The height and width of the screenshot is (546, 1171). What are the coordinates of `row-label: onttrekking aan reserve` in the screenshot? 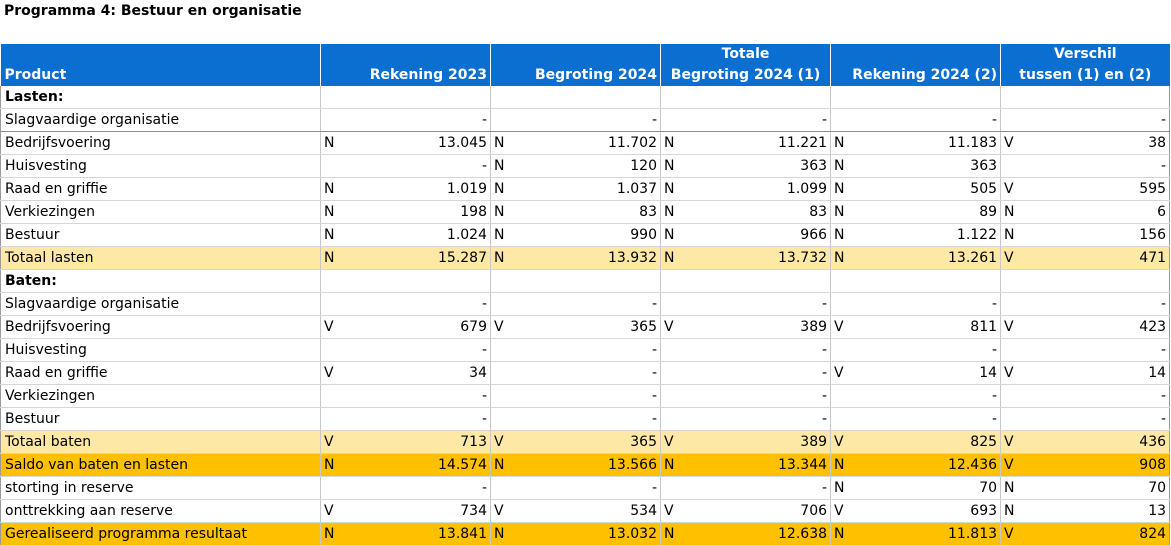 It's located at (160, 511).